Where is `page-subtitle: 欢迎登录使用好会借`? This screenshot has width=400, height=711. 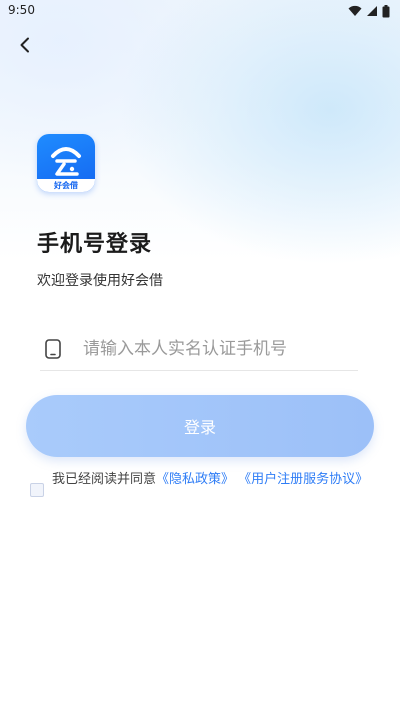 page-subtitle: 欢迎登录使用好会借 is located at coordinates (100, 281).